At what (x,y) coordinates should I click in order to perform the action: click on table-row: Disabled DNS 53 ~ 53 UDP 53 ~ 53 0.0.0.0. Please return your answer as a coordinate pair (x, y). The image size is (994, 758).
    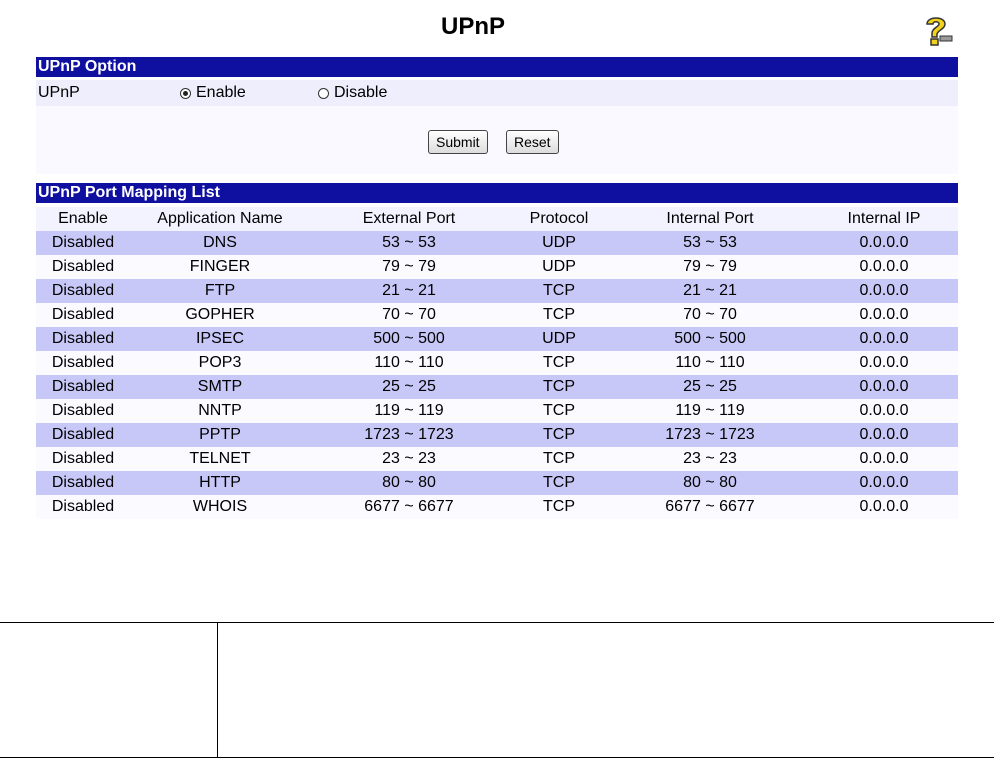
    Looking at the image, I should click on (497, 243).